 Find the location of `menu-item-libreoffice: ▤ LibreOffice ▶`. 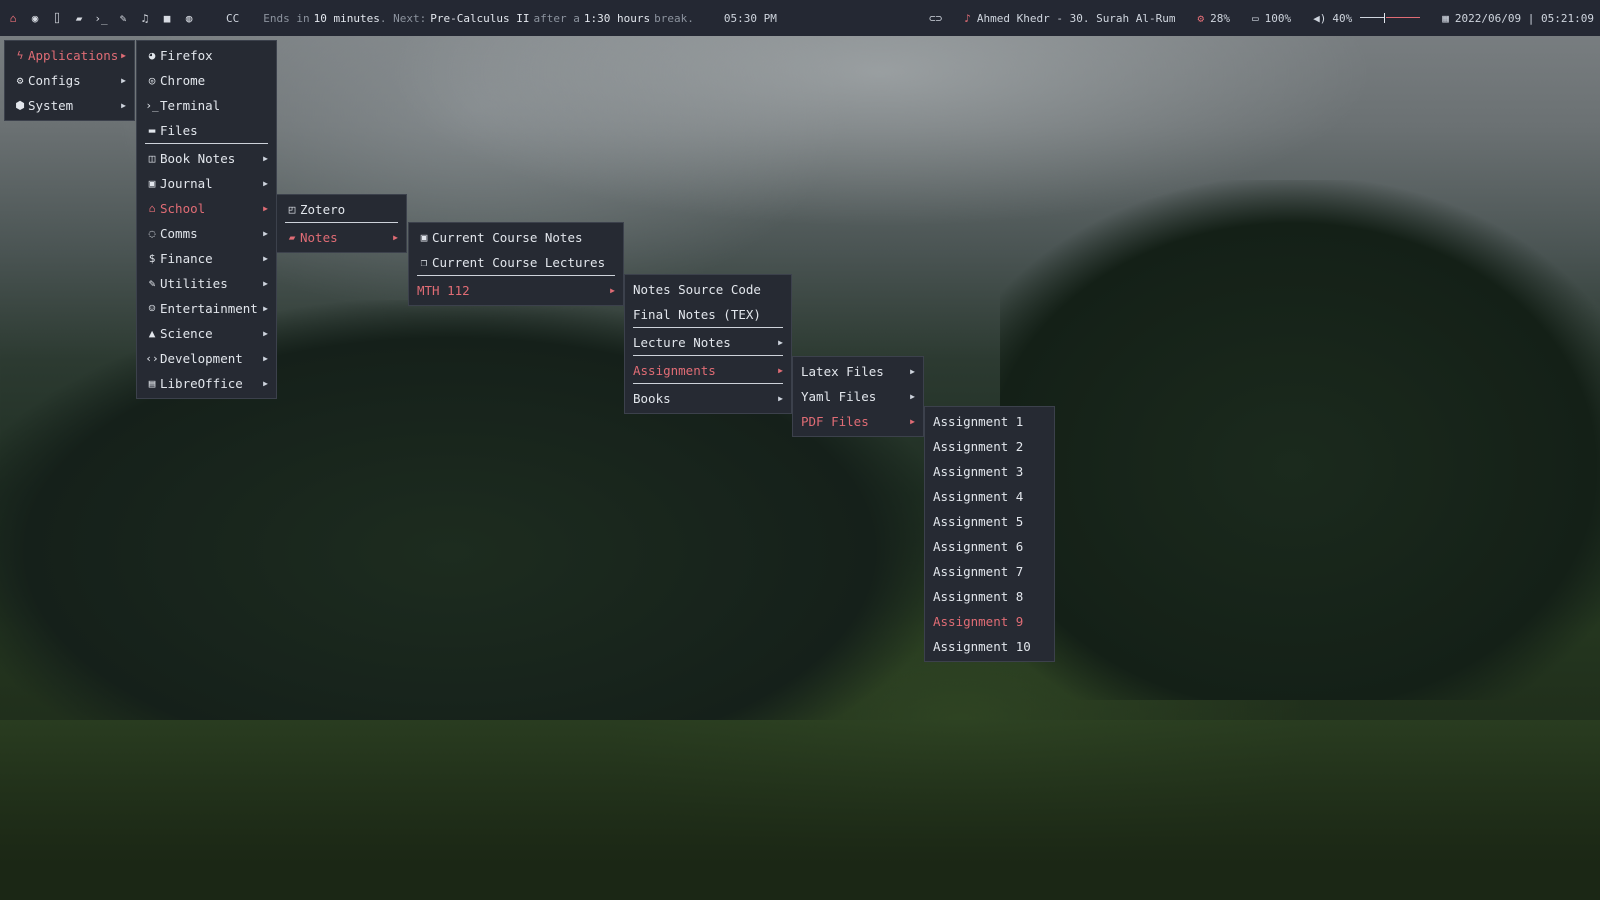

menu-item-libreoffice: ▤ LibreOffice ▶ is located at coordinates (206, 383).